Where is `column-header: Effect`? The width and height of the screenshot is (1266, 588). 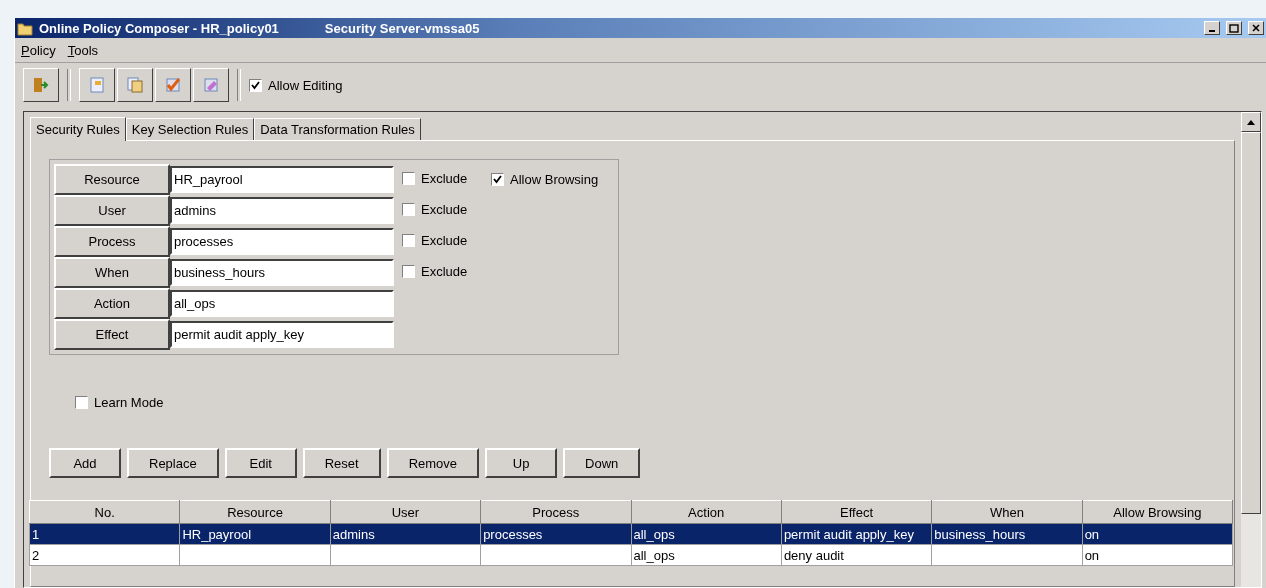
column-header: Effect is located at coordinates (856, 512).